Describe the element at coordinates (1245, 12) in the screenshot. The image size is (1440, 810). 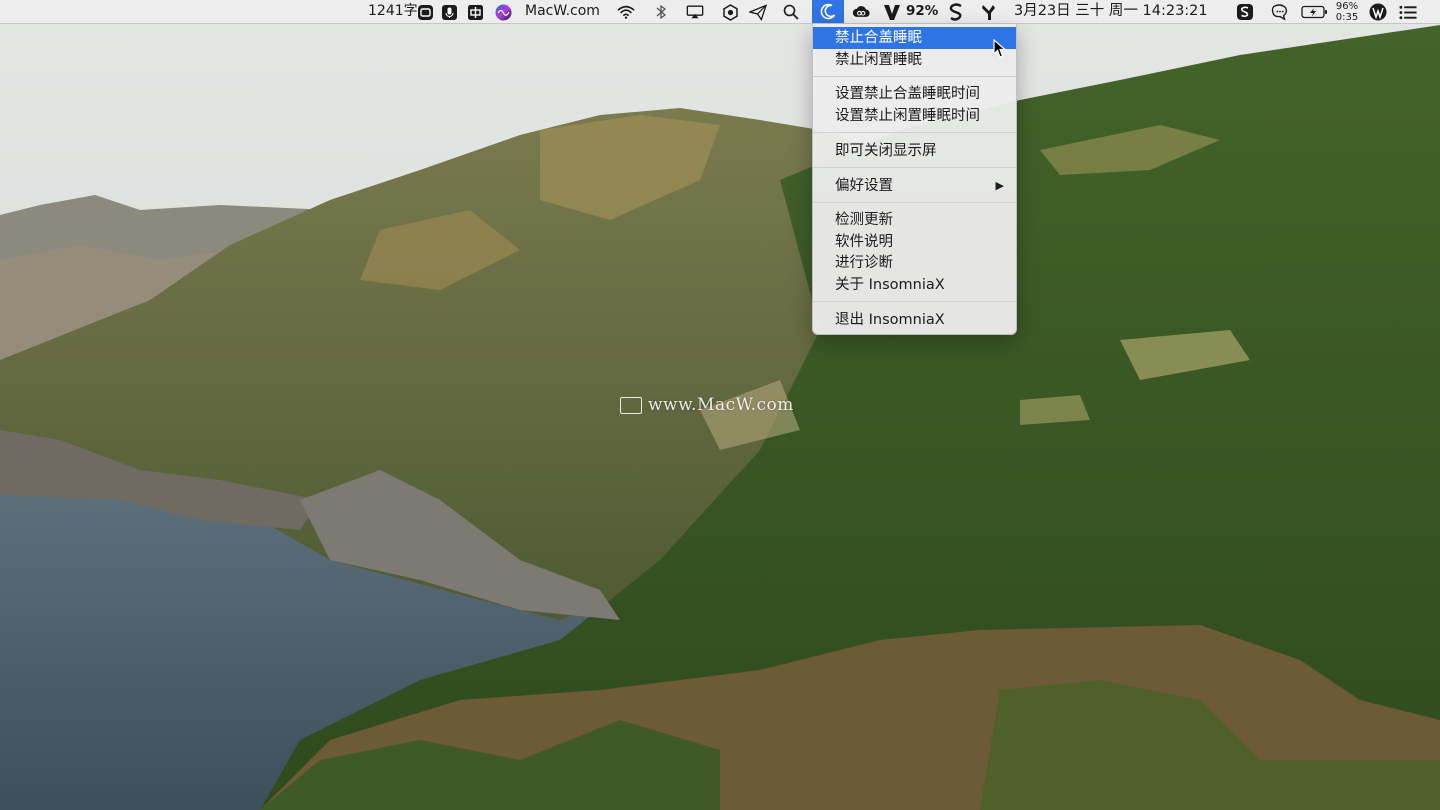
I see `sketch-app-icon` at that location.